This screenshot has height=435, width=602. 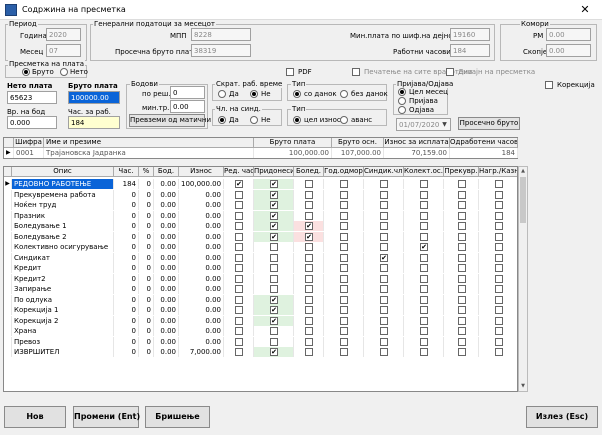 I want to click on design-checkbox, so click(x=450, y=72).